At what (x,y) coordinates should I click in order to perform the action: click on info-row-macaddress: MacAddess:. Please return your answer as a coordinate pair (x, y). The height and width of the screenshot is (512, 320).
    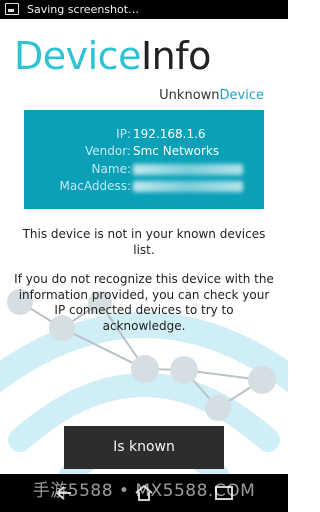
    Looking at the image, I should click on (144, 186).